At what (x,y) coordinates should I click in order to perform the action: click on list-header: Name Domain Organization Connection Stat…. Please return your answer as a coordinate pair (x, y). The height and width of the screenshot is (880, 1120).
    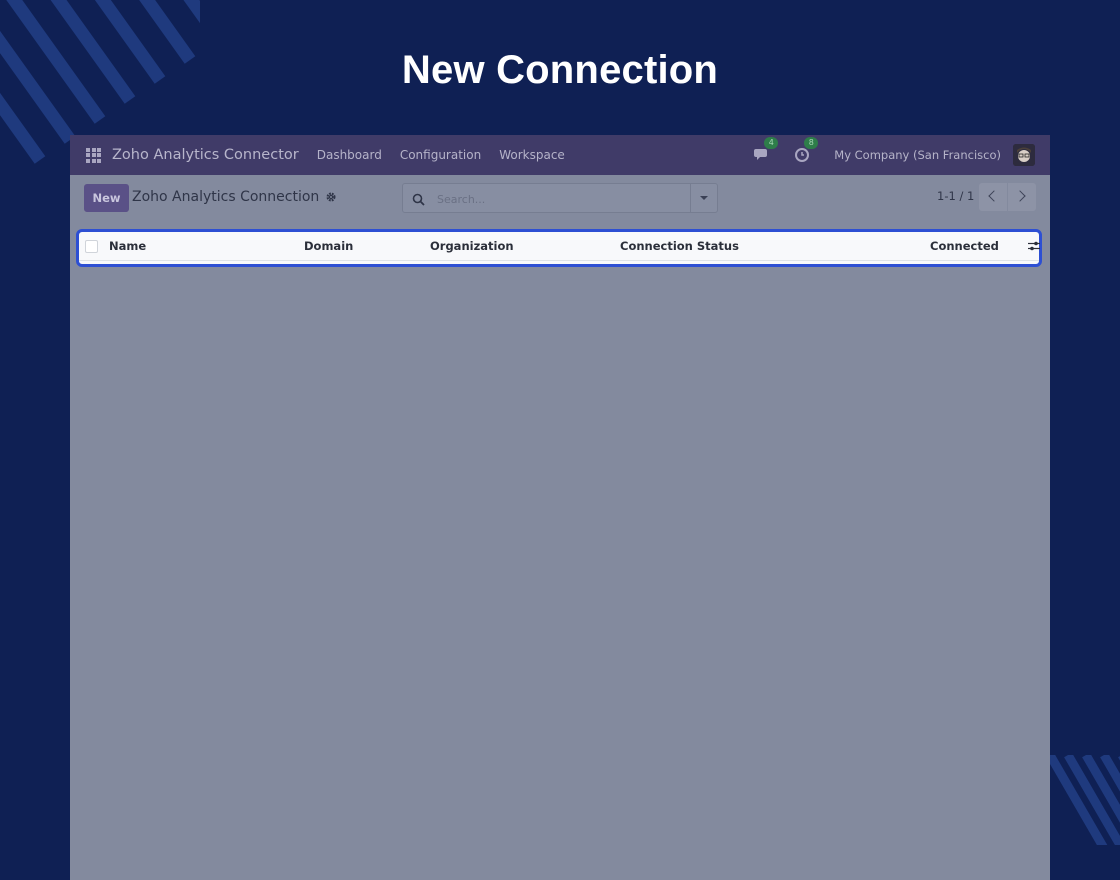
    Looking at the image, I should click on (559, 246).